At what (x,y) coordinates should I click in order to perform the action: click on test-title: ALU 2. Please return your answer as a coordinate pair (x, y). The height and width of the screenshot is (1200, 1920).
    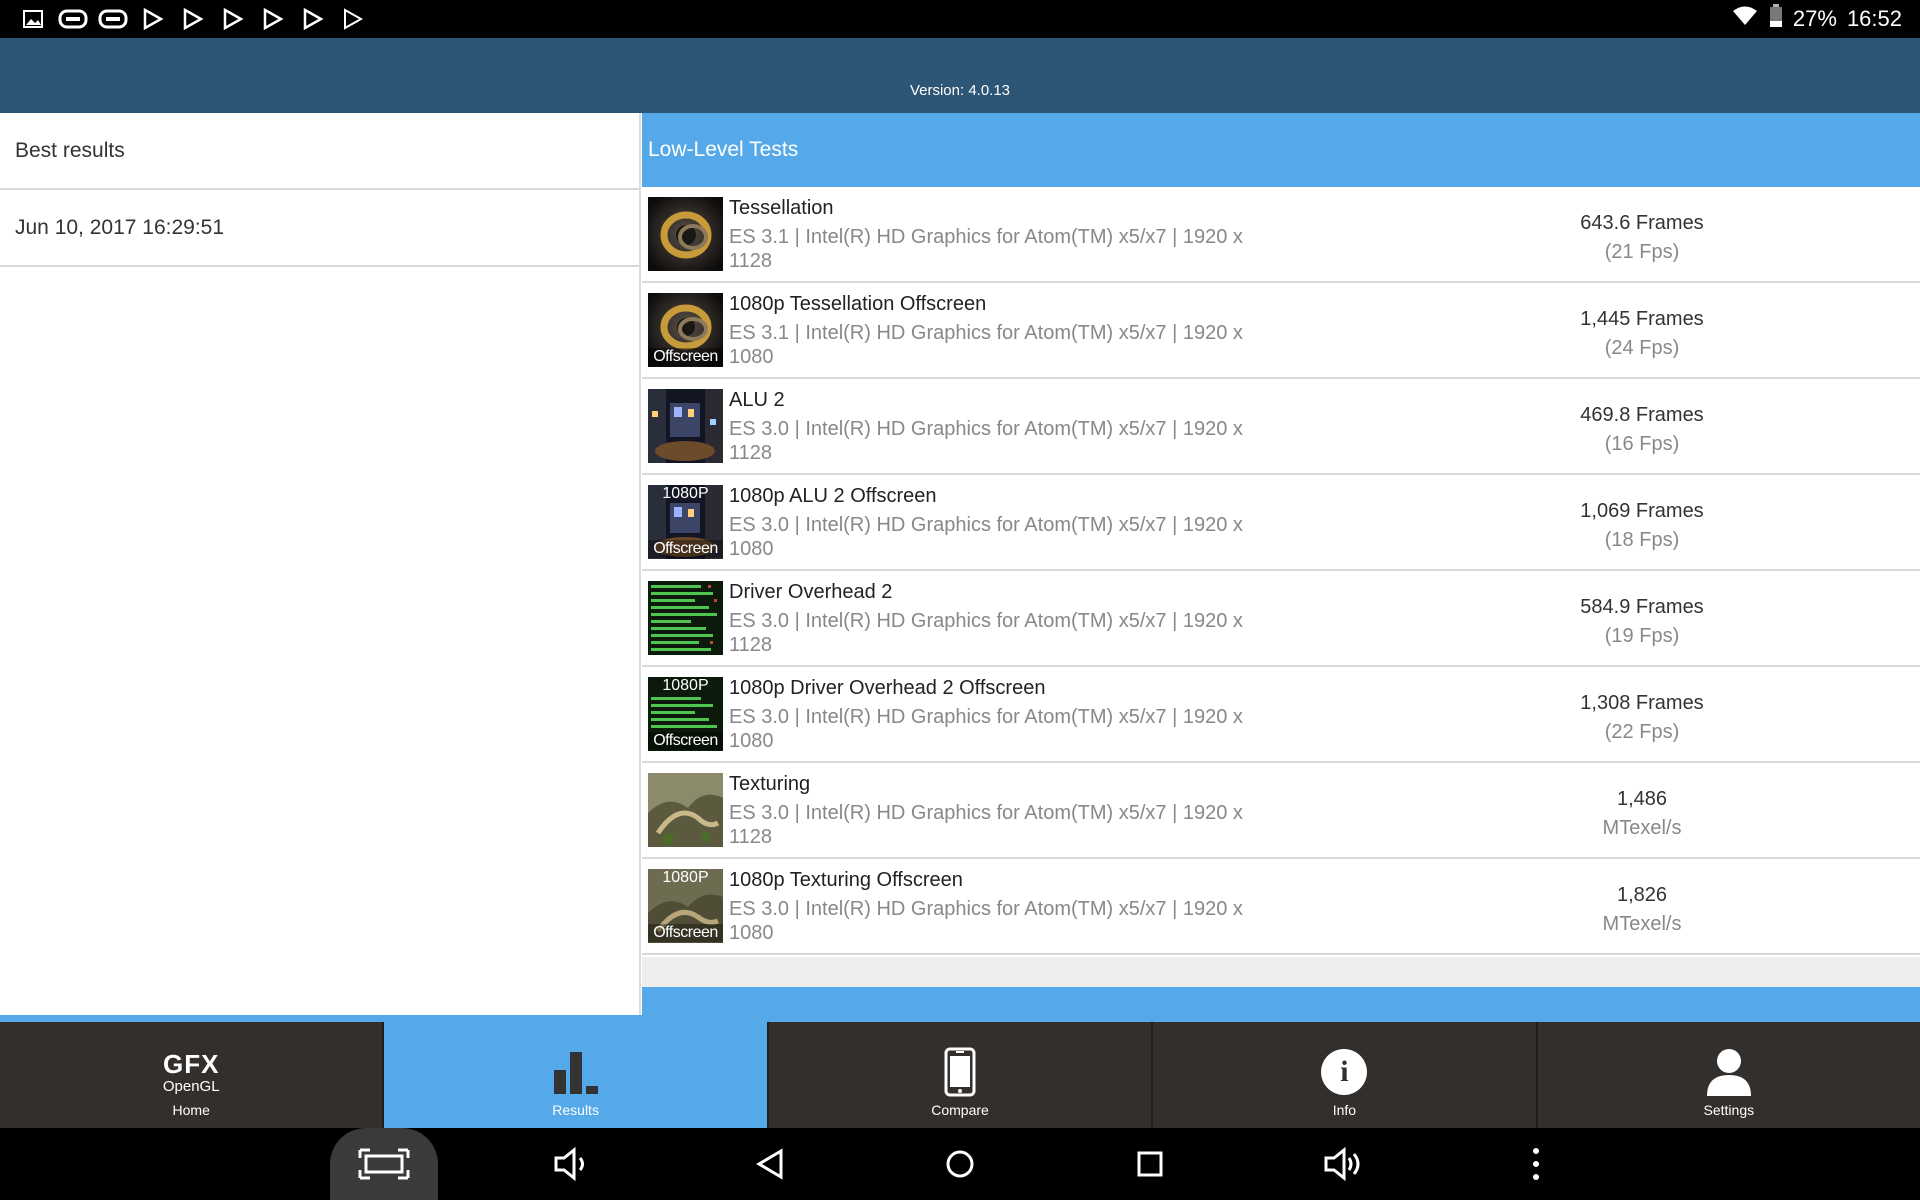
    Looking at the image, I should click on (757, 400).